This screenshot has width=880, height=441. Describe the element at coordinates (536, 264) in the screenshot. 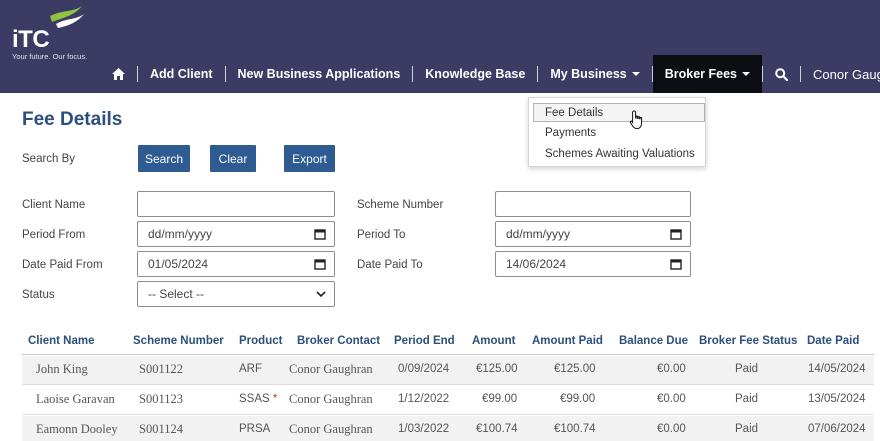

I see `date-paid-to-value: 14/06/2024` at that location.